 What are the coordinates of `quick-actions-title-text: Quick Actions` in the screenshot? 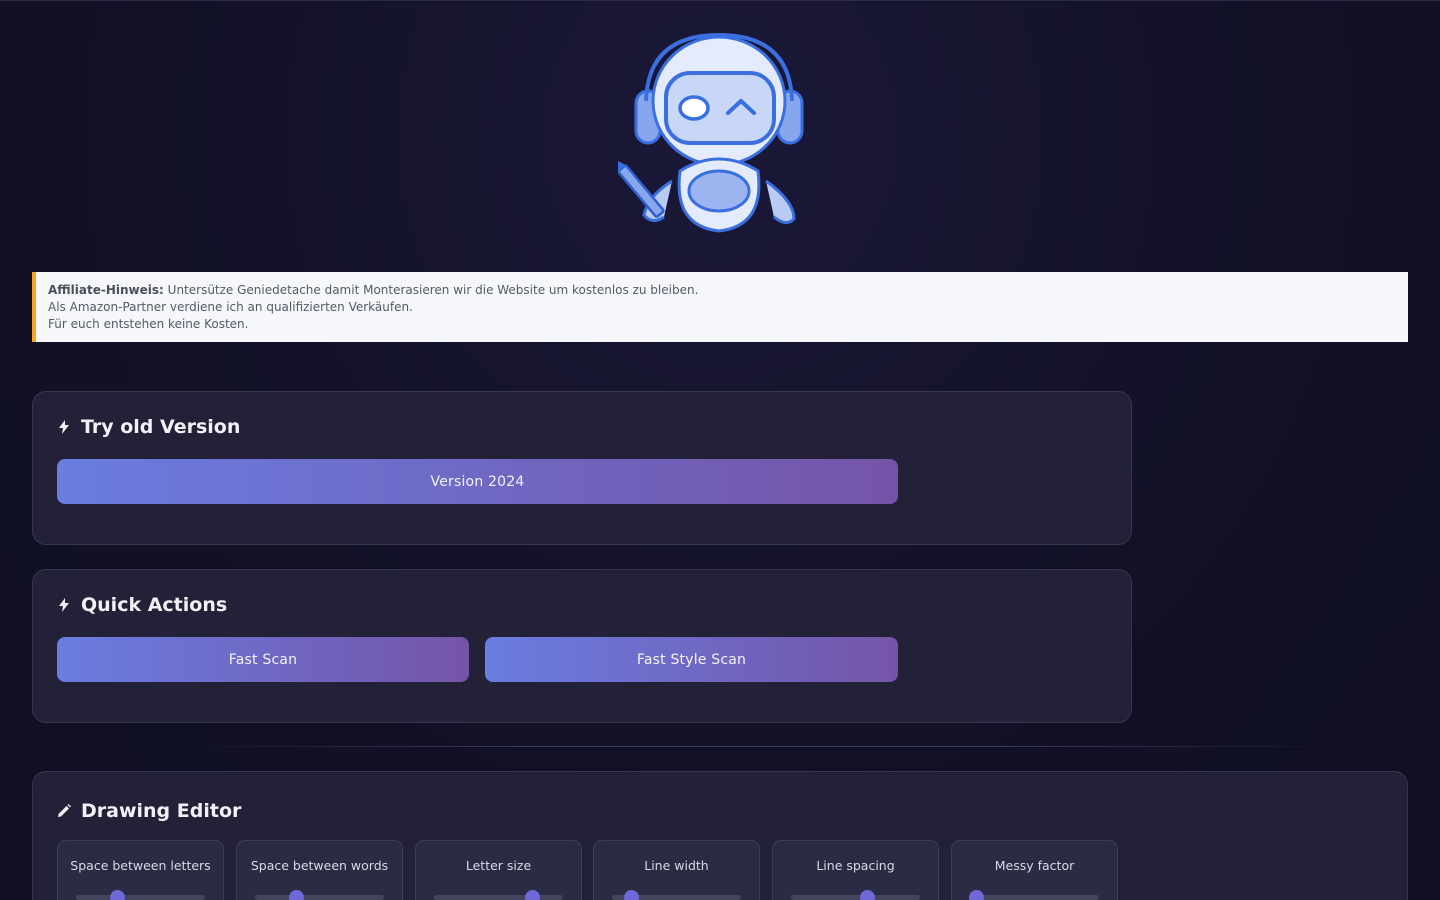 It's located at (154, 605).